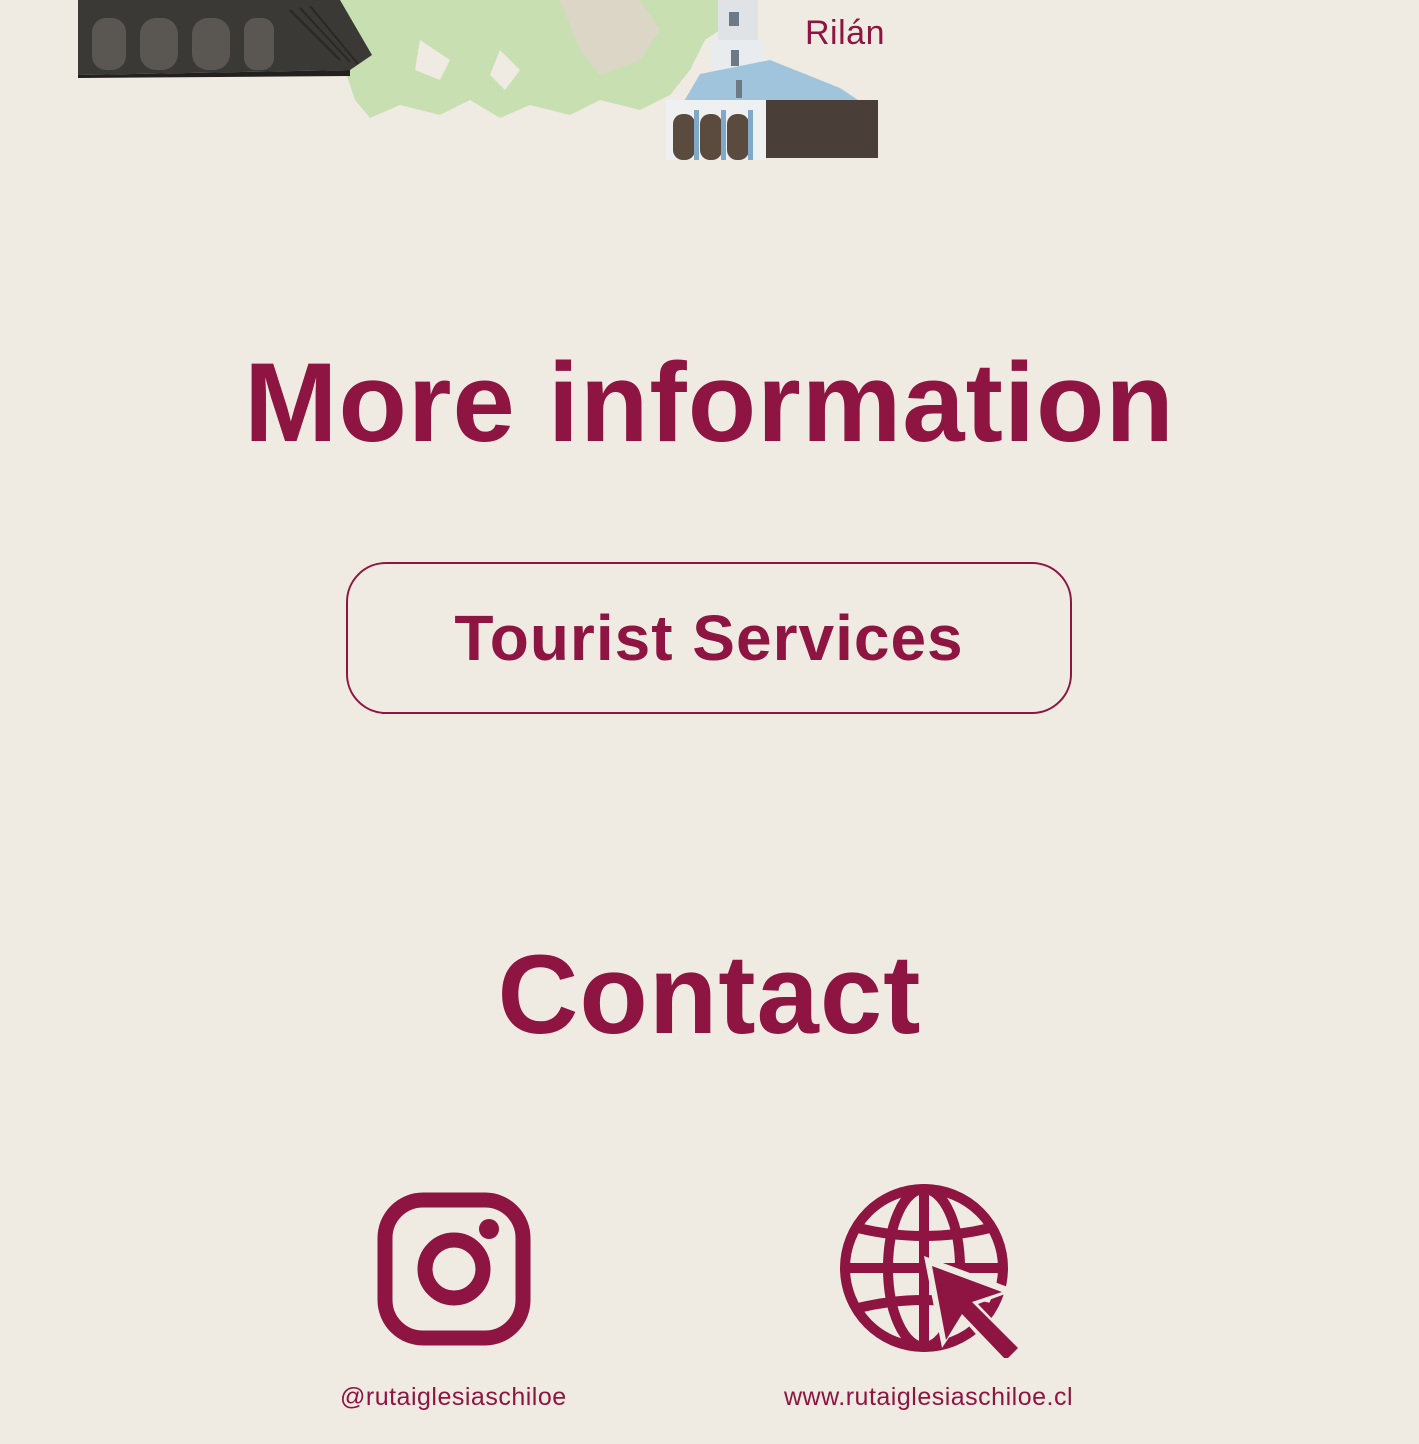 The width and height of the screenshot is (1419, 1444). What do you see at coordinates (929, 1397) in the screenshot?
I see `website-url: www.rutaiglesiaschiloe.cl` at bounding box center [929, 1397].